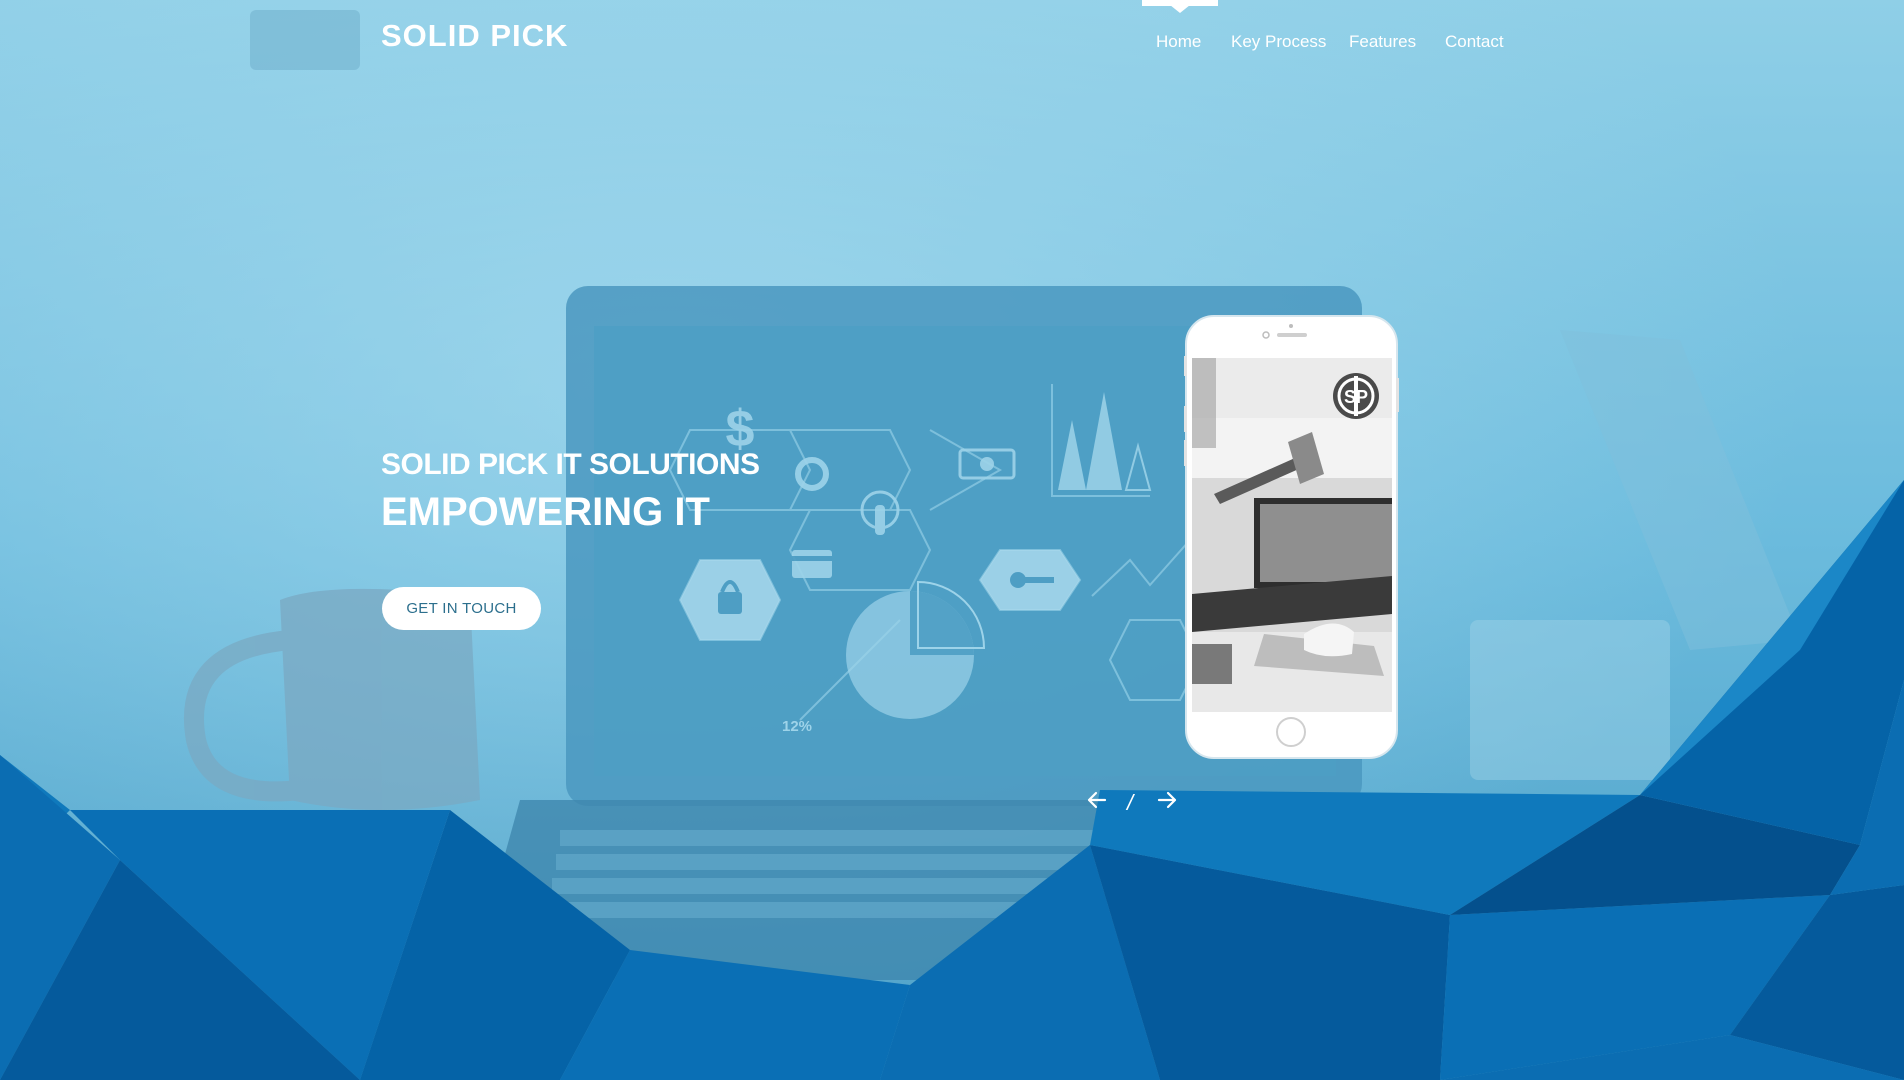 Image resolution: width=1904 pixels, height=1080 pixels. I want to click on get-in-touch-button: GET IN TOUCH, so click(461, 608).